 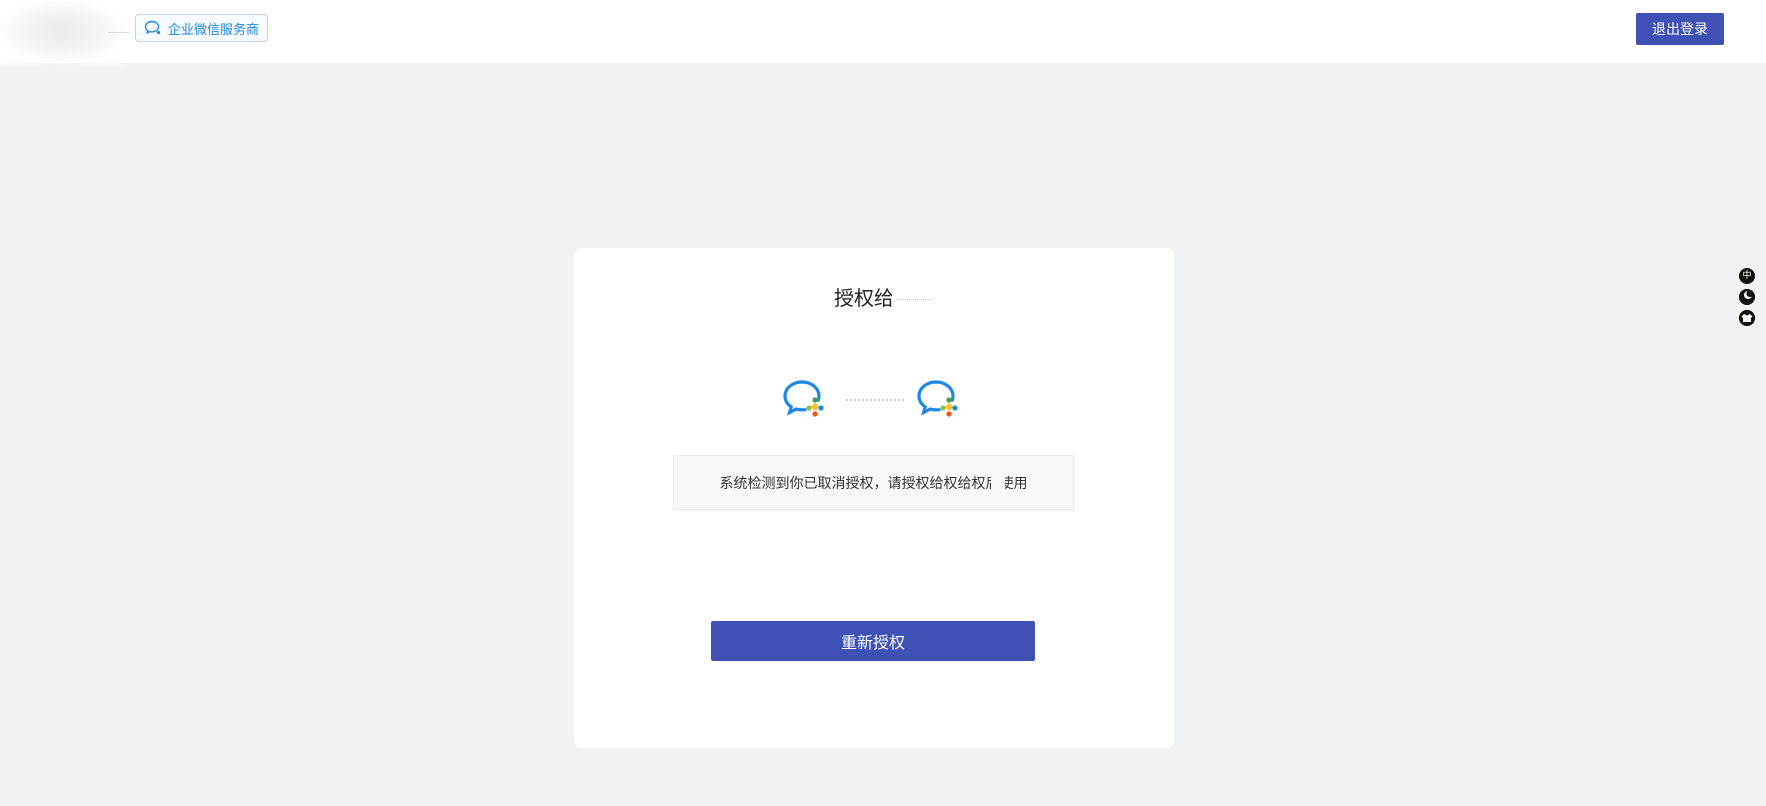 What do you see at coordinates (214, 30) in the screenshot?
I see `badge-label: 企业微信服务商` at bounding box center [214, 30].